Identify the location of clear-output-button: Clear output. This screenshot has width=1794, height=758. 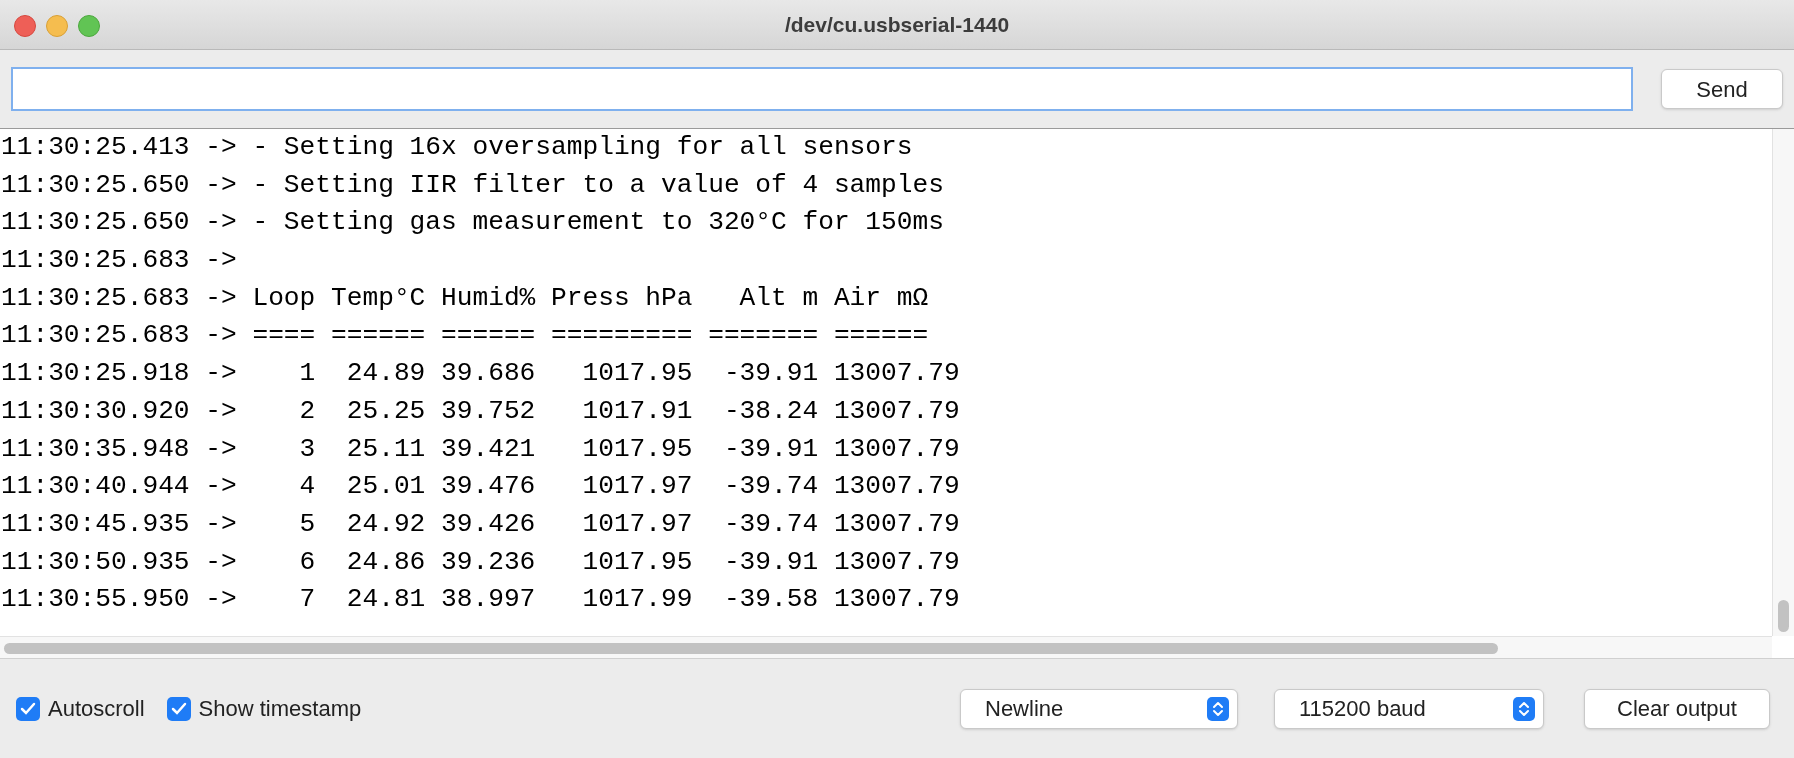
(1677, 708).